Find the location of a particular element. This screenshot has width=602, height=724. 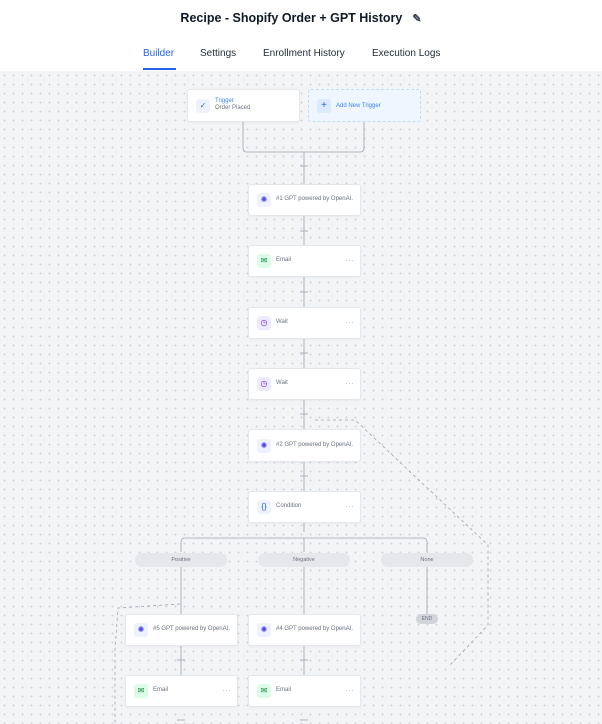

tab-settings: Settings is located at coordinates (218, 53).